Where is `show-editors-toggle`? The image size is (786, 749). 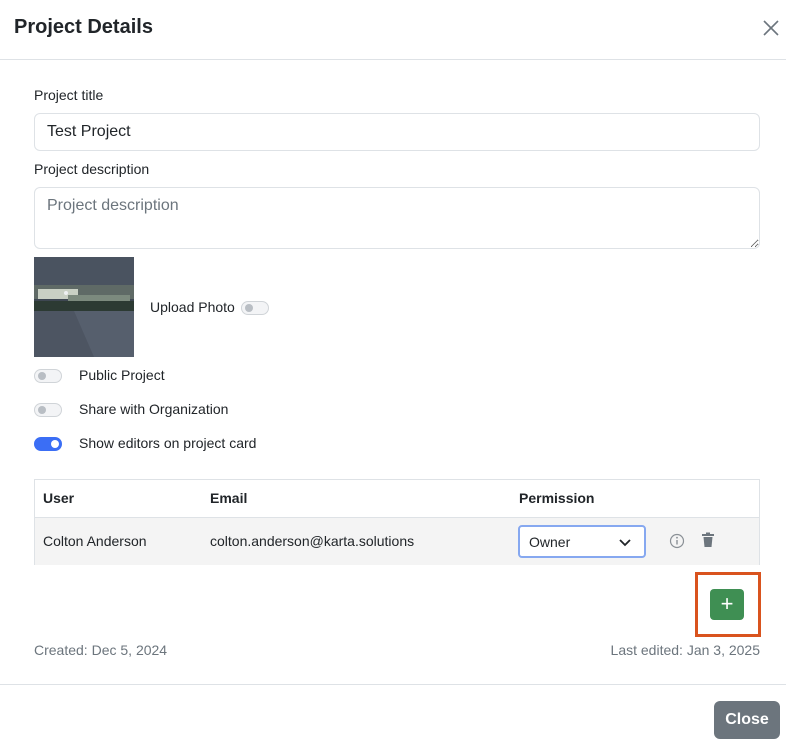
show-editors-toggle is located at coordinates (48, 444).